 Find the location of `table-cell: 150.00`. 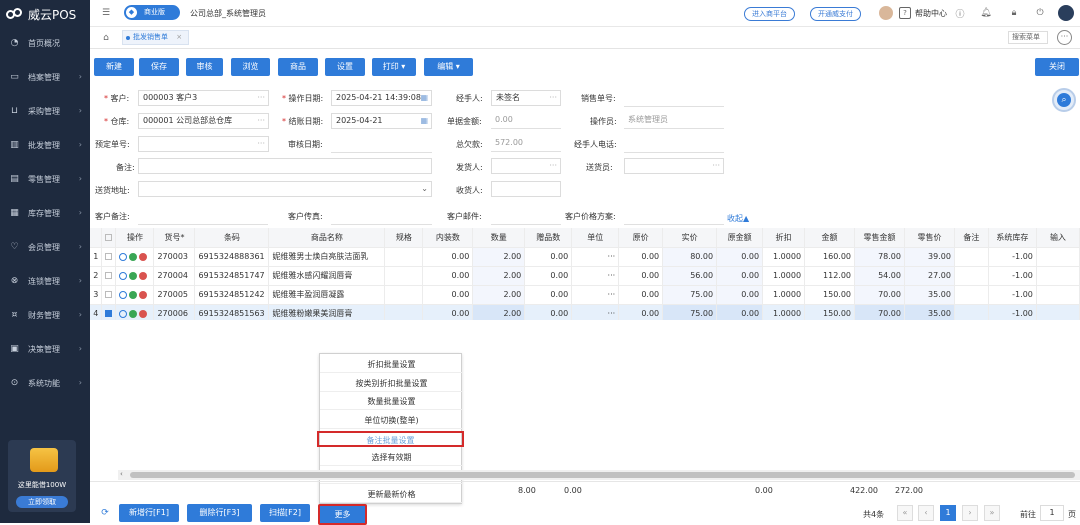

table-cell: 150.00 is located at coordinates (830, 295).